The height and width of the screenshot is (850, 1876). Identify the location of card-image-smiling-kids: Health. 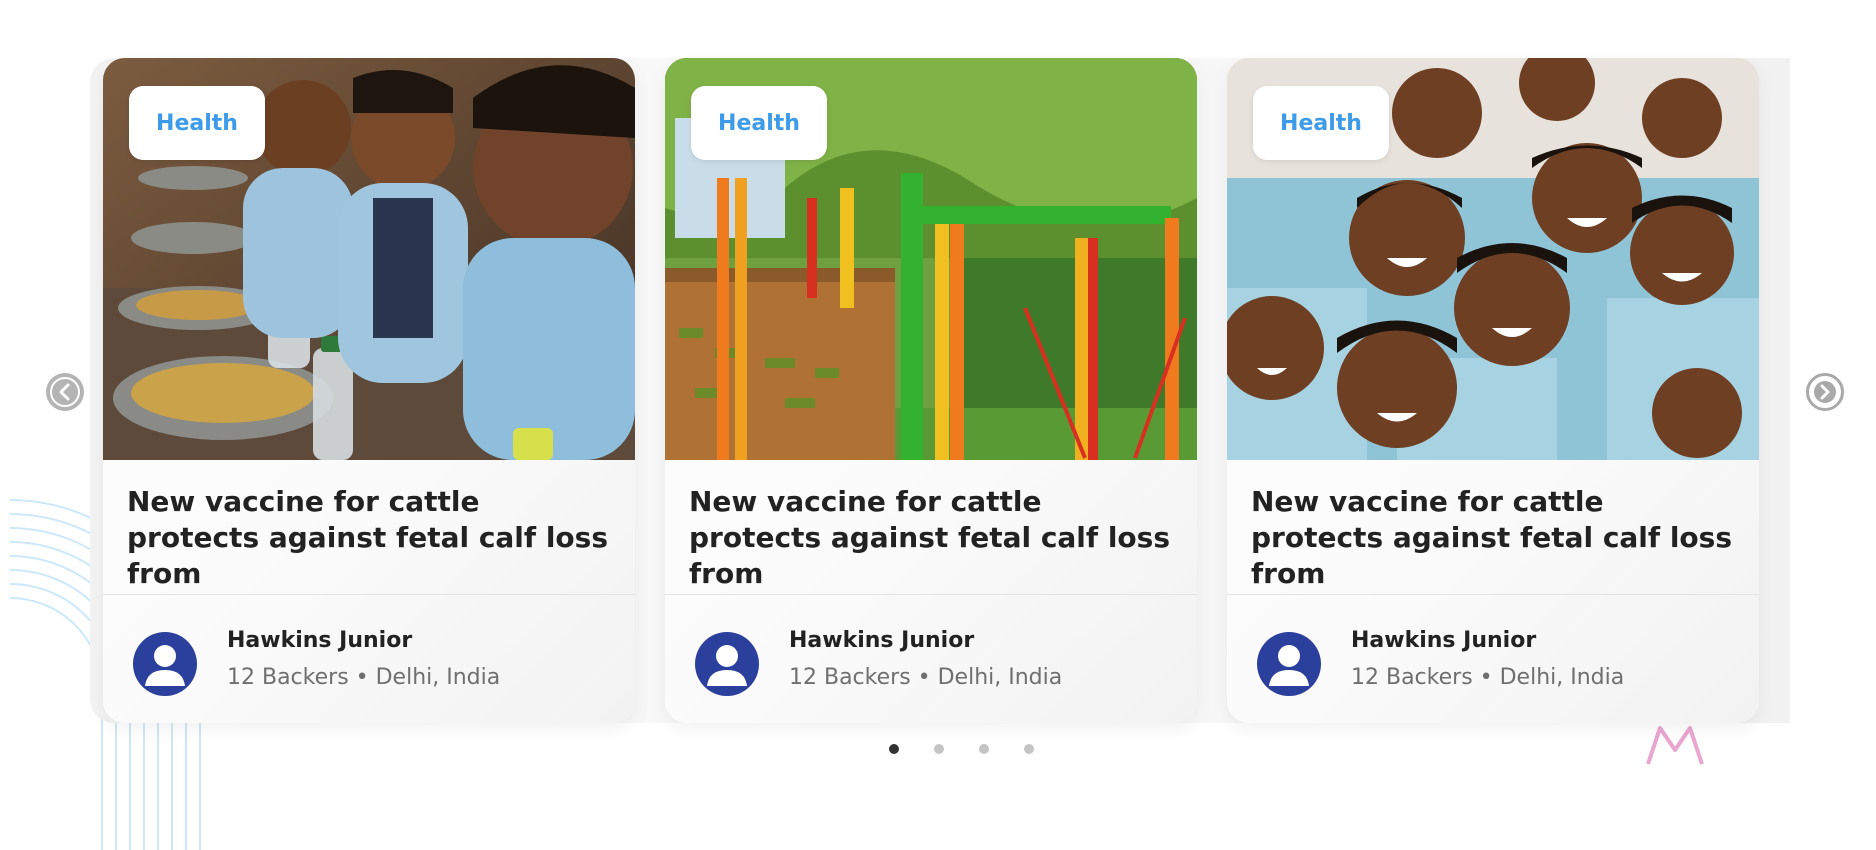
(1493, 259).